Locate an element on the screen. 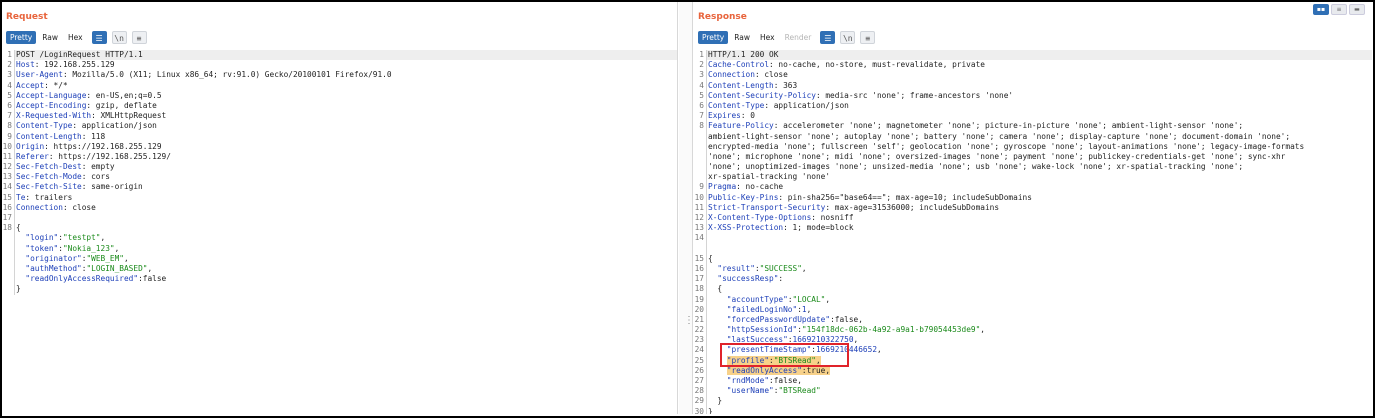 The width and height of the screenshot is (1375, 418). line-number: 17 is located at coordinates (7, 217).